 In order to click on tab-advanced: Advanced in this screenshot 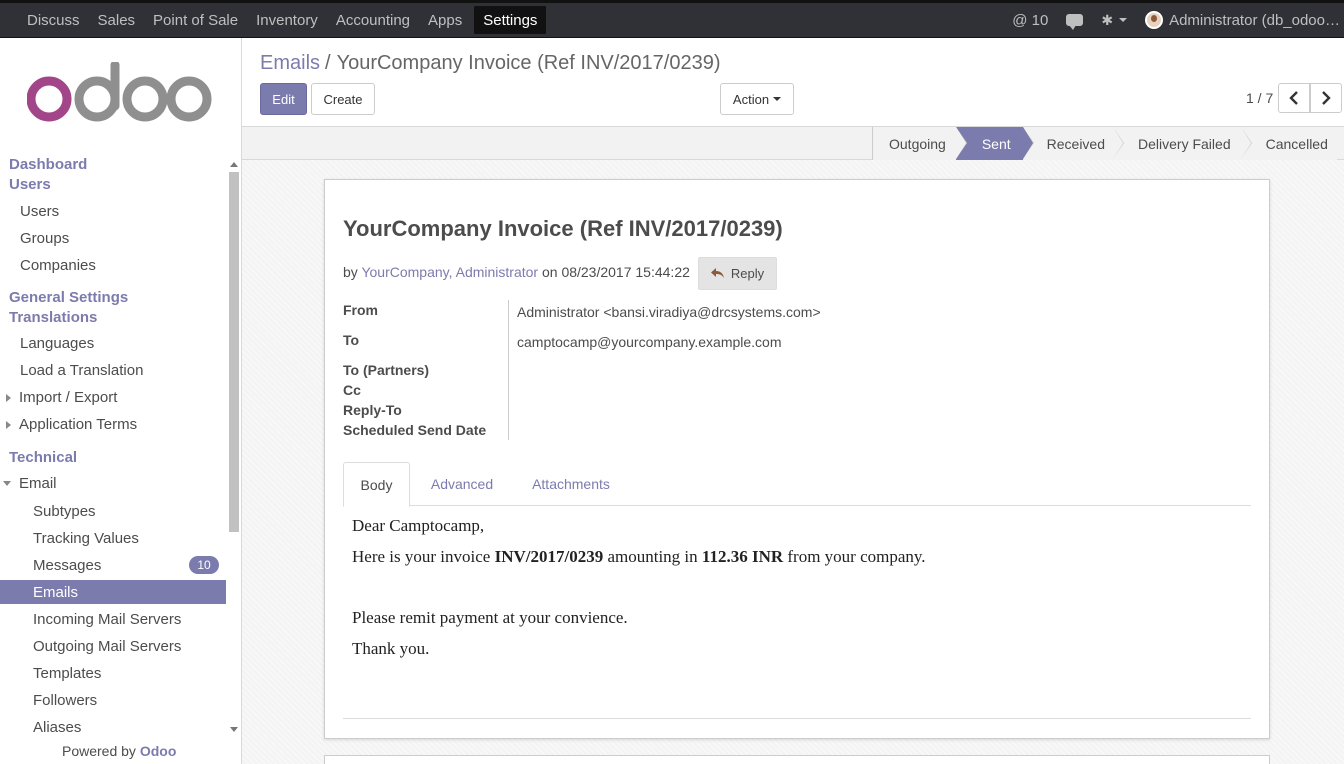, I will do `click(462, 484)`.